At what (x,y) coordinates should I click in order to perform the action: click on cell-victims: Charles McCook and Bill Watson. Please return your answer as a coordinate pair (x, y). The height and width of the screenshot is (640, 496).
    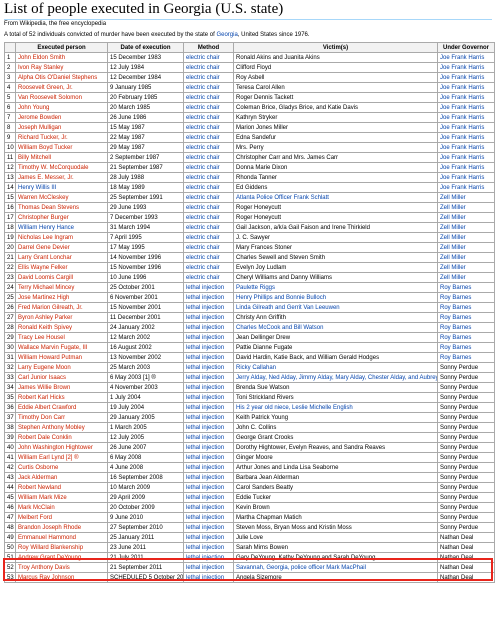
    Looking at the image, I should click on (335, 327).